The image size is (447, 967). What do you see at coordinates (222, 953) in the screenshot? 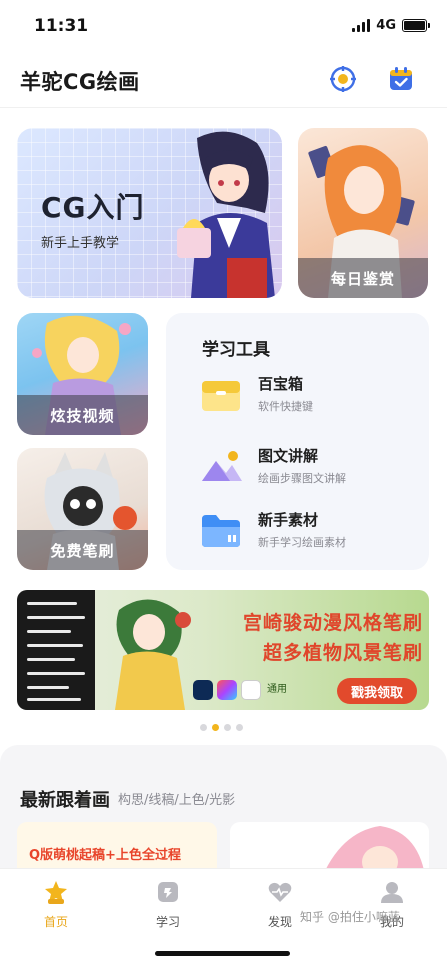
I see `home-indicator` at bounding box center [222, 953].